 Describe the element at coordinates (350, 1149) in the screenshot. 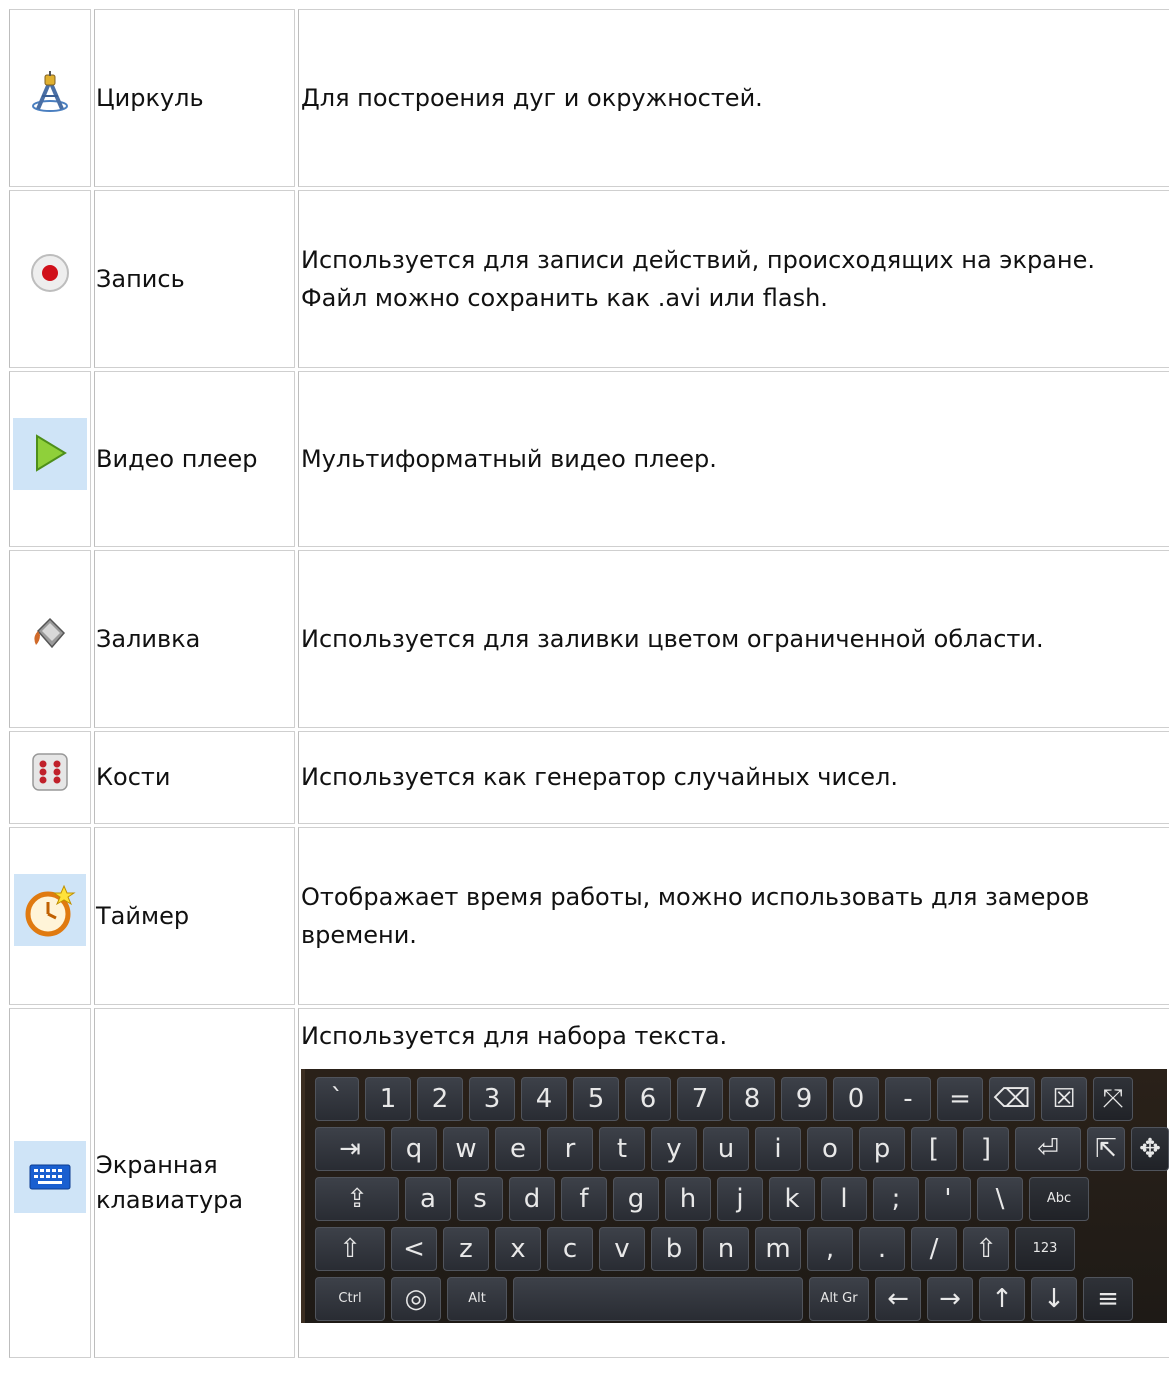

I see `keyboard-key: ⇥` at that location.